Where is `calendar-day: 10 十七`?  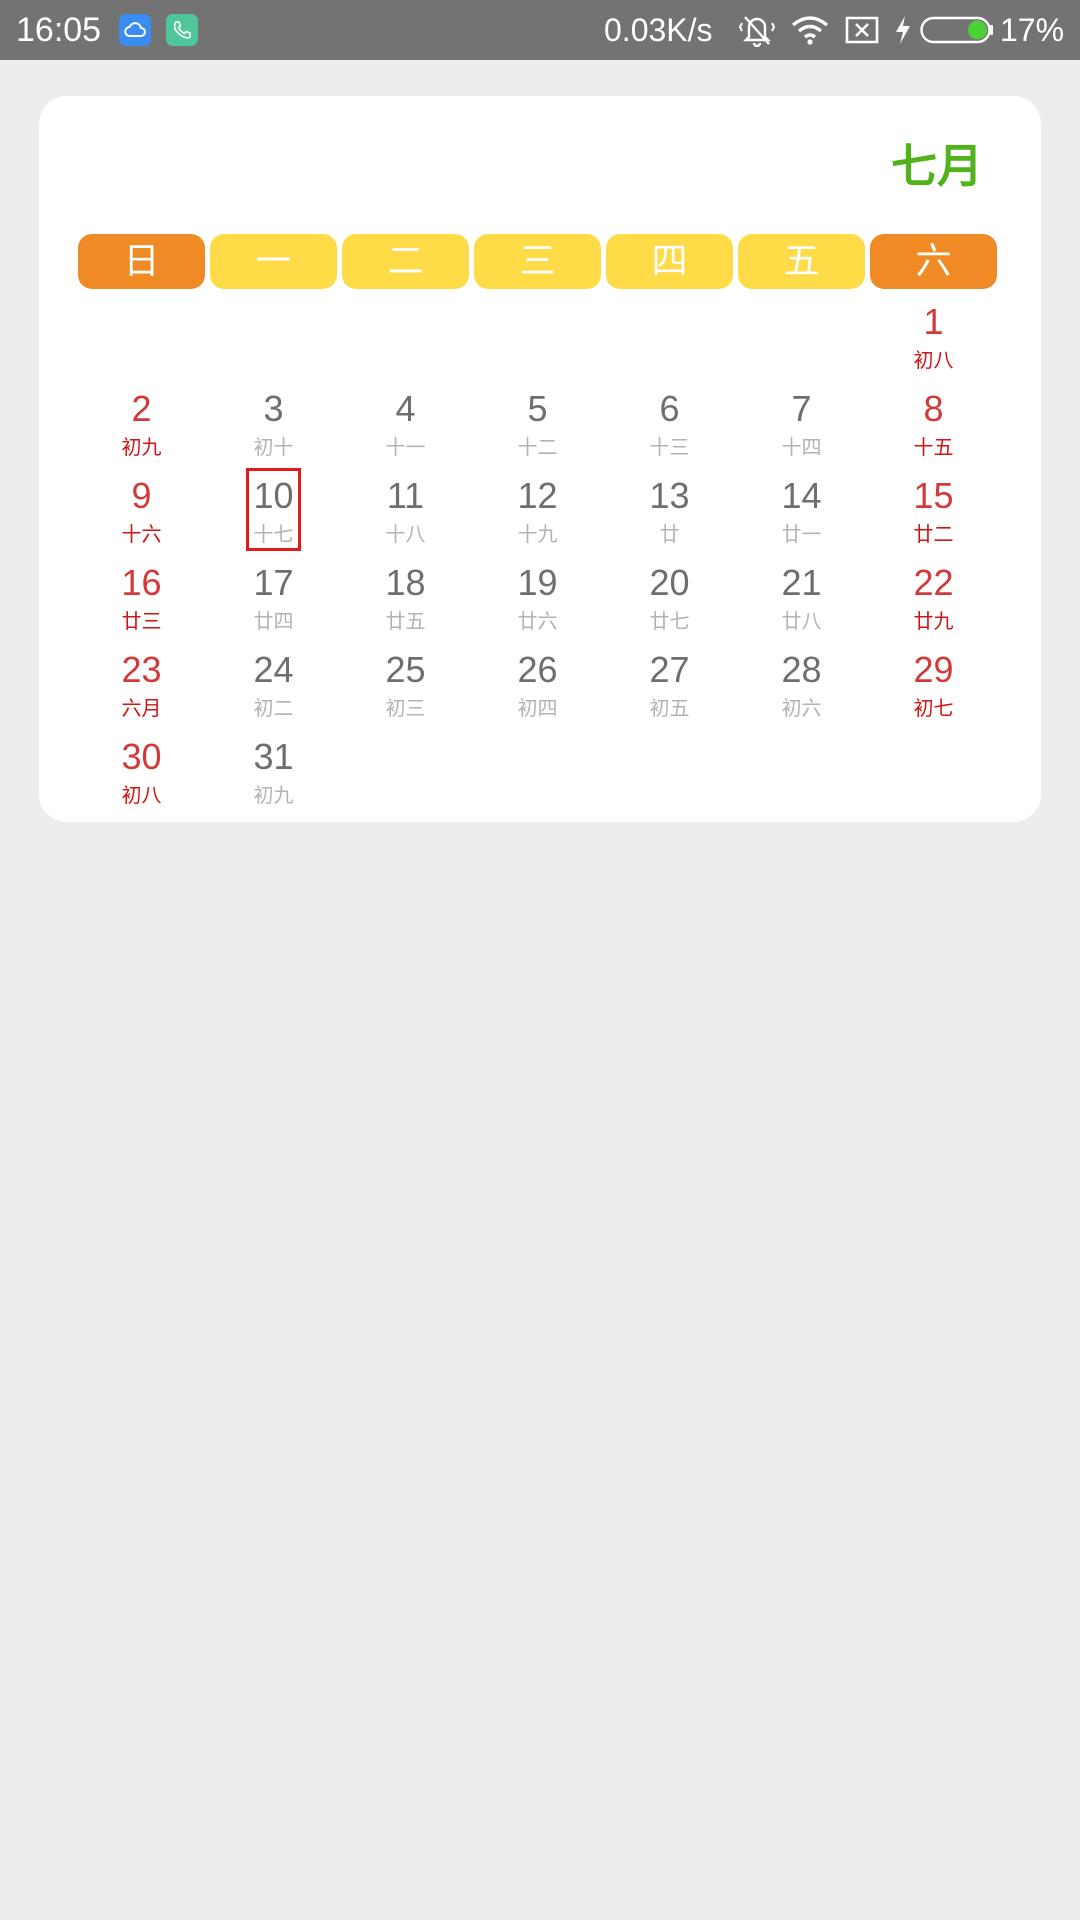 calendar-day: 10 十七 is located at coordinates (273, 511).